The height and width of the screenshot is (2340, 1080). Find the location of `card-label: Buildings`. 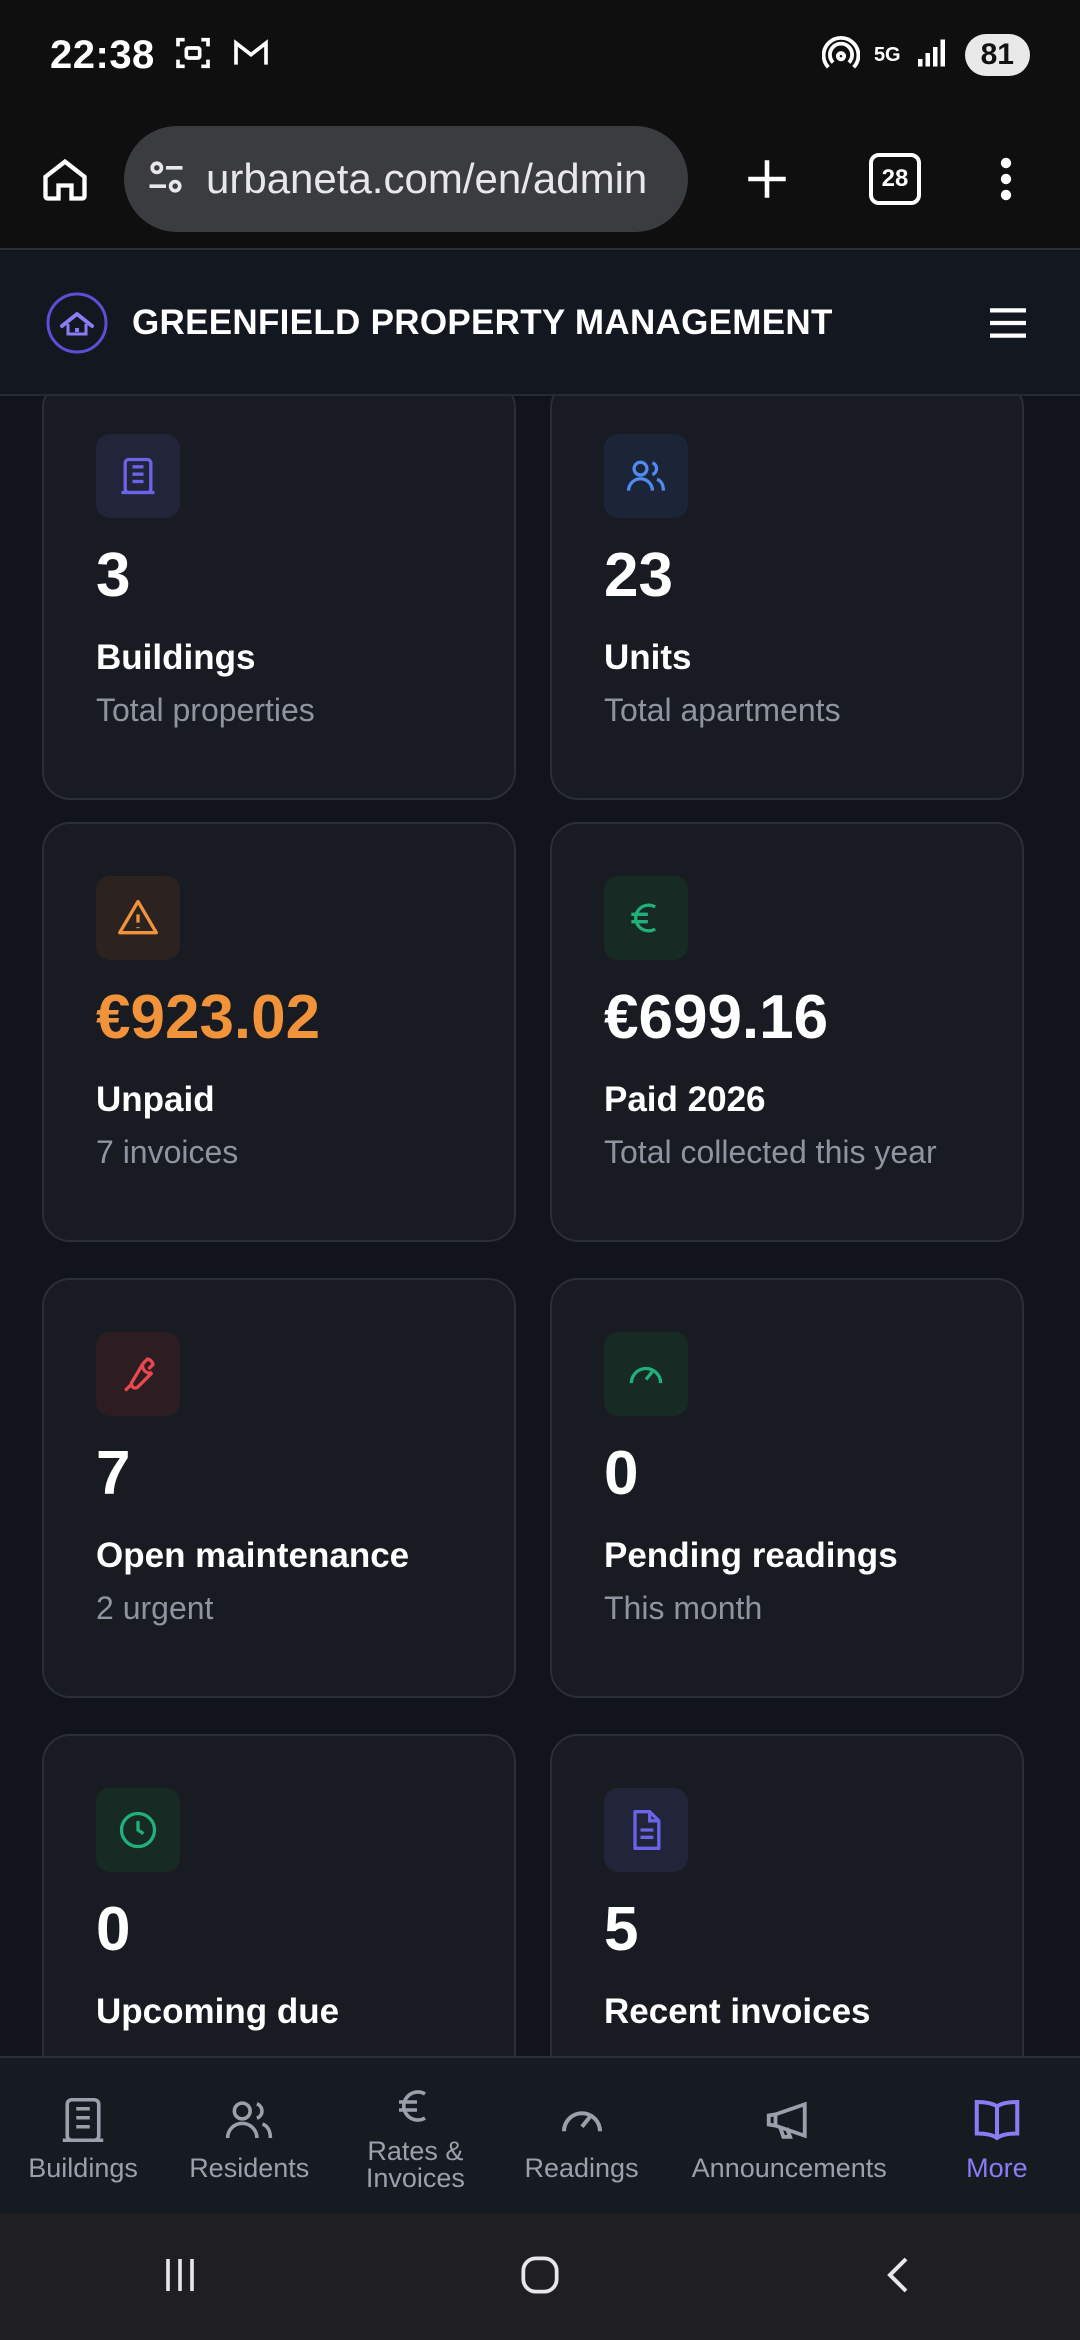

card-label: Buildings is located at coordinates (176, 657).